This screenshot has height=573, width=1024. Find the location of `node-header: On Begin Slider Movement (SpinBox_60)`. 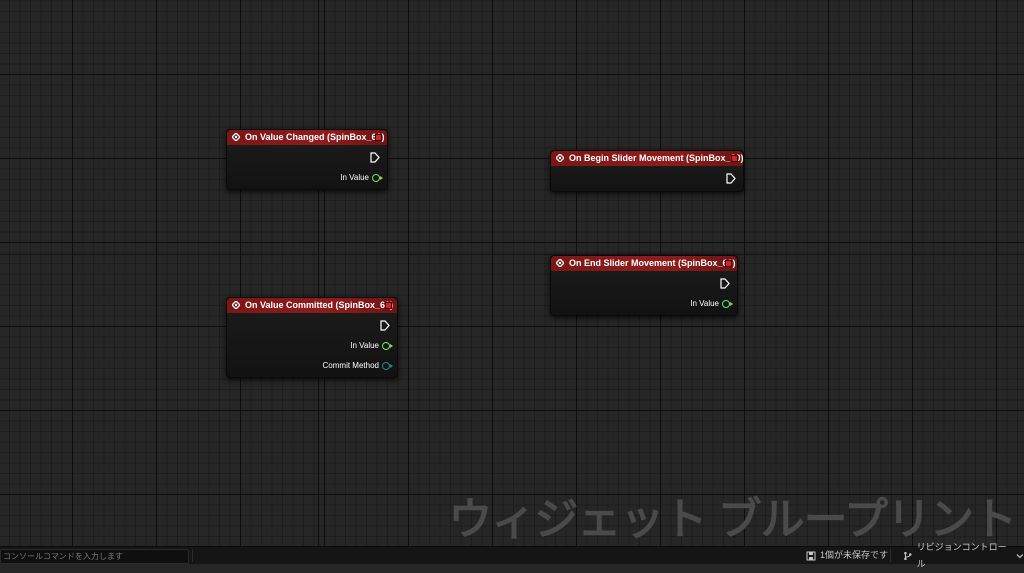

node-header: On Begin Slider Movement (SpinBox_60) is located at coordinates (647, 158).